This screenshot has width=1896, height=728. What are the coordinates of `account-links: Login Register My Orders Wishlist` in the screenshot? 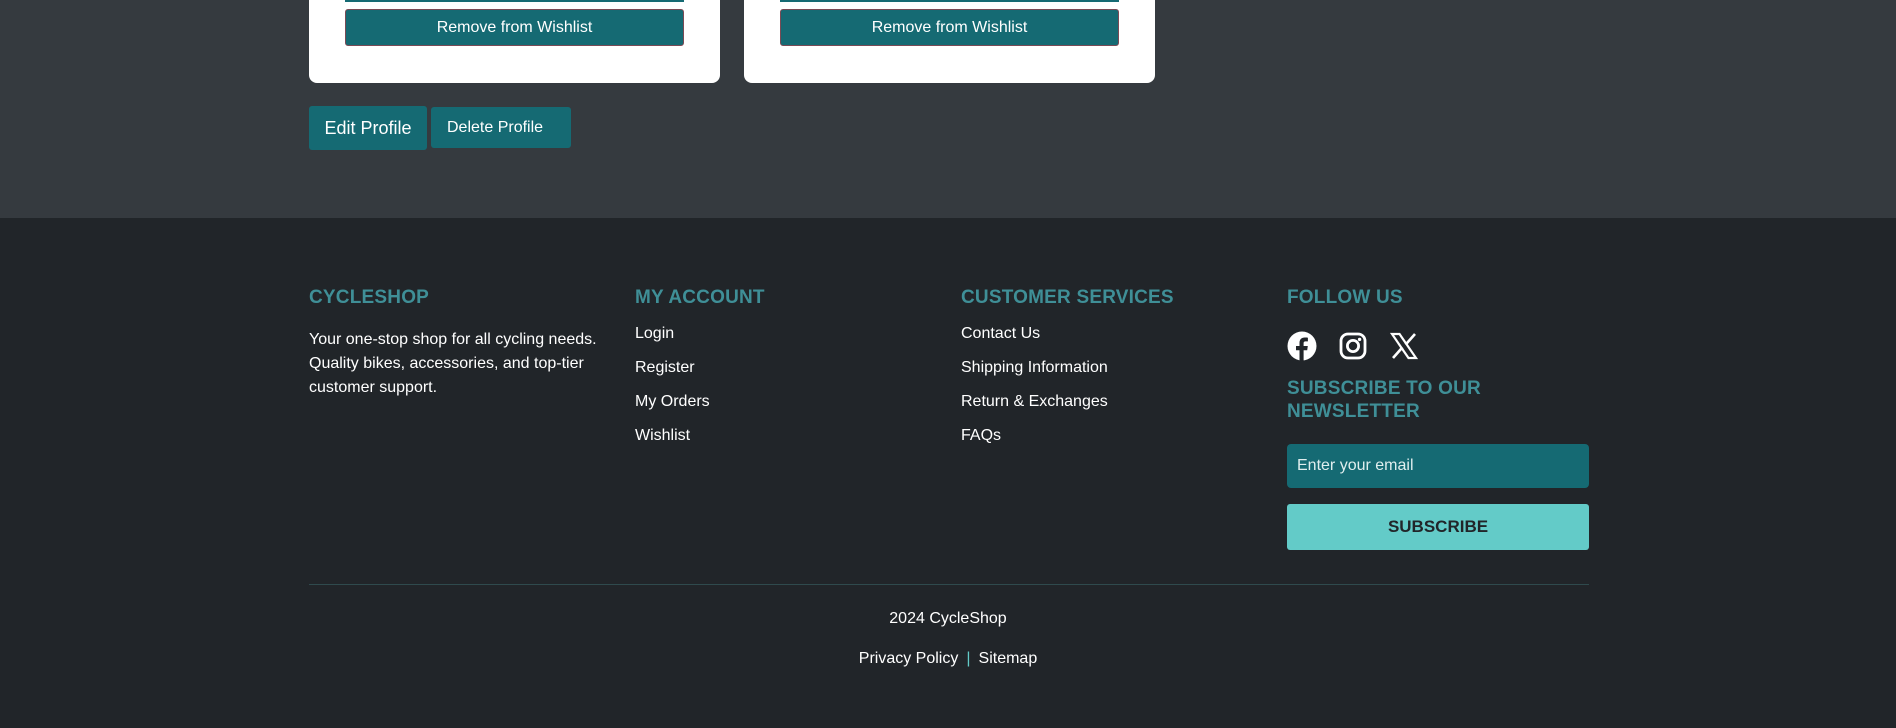 It's located at (775, 385).